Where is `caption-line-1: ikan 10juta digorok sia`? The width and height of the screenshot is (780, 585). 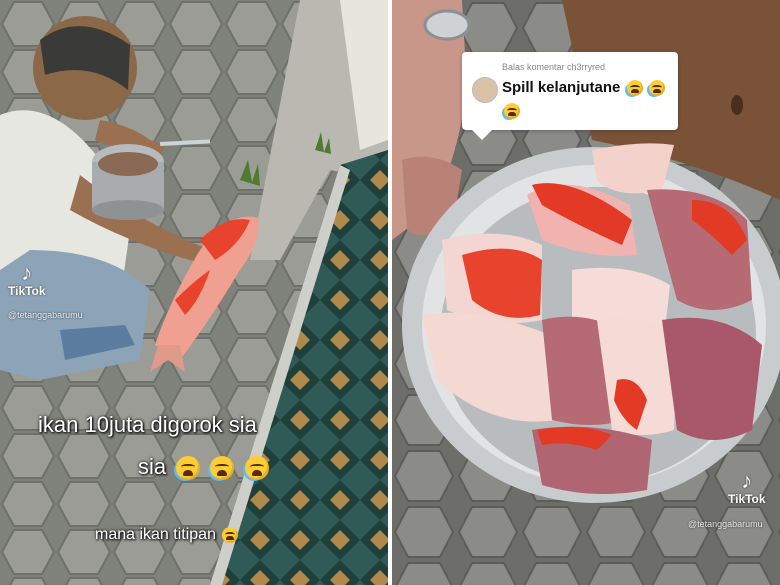
caption-line-1: ikan 10juta digorok sia is located at coordinates (147, 424).